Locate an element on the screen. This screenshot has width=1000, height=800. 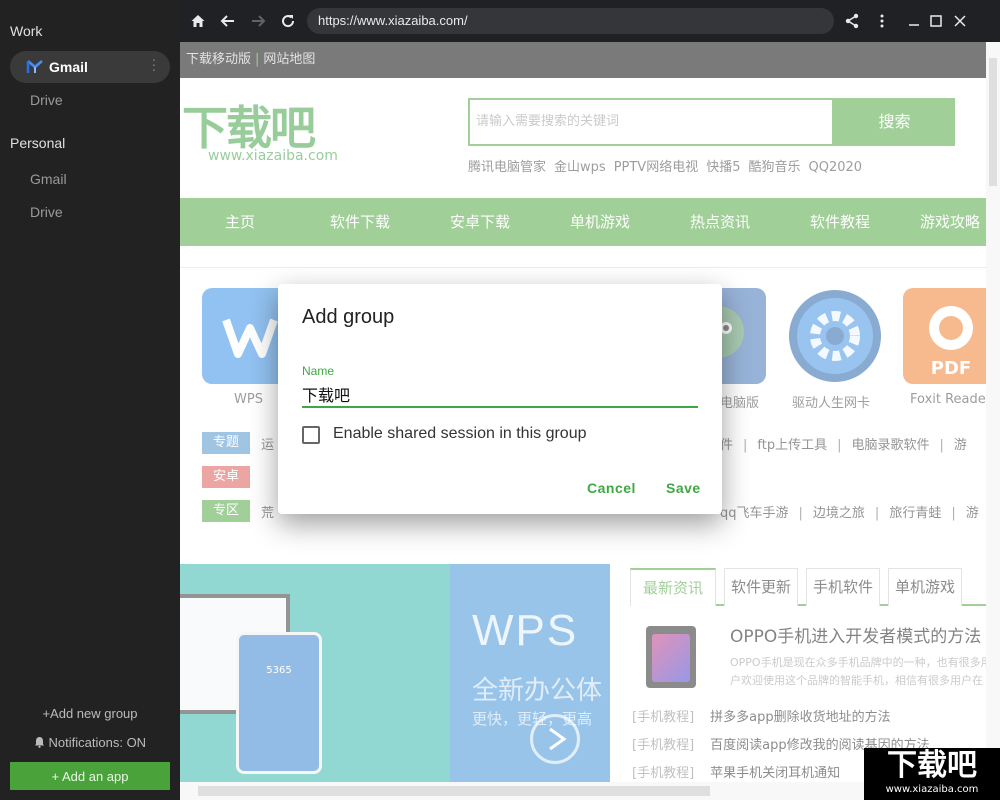
browser-toolbar: https://www.xiazaiba.com/ is located at coordinates (590, 21).